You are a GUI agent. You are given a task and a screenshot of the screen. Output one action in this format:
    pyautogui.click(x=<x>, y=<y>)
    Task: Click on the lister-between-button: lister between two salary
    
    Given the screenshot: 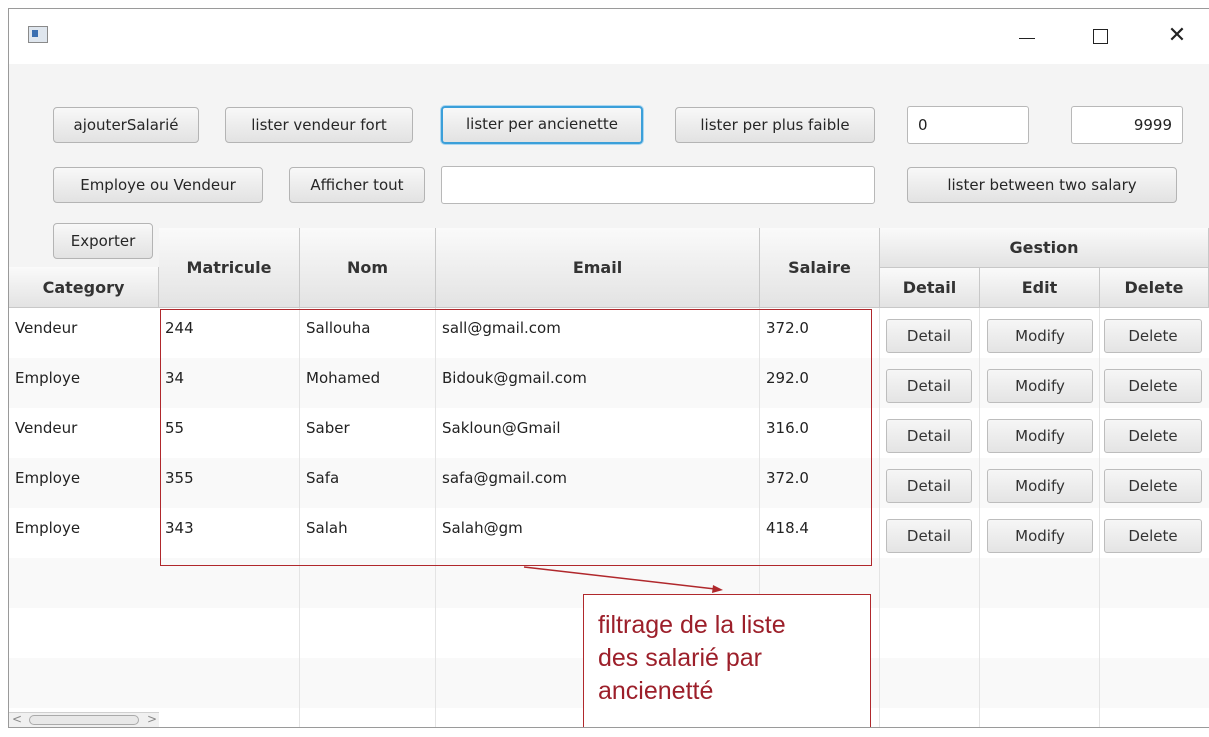 What is the action you would take?
    pyautogui.click(x=1042, y=185)
    